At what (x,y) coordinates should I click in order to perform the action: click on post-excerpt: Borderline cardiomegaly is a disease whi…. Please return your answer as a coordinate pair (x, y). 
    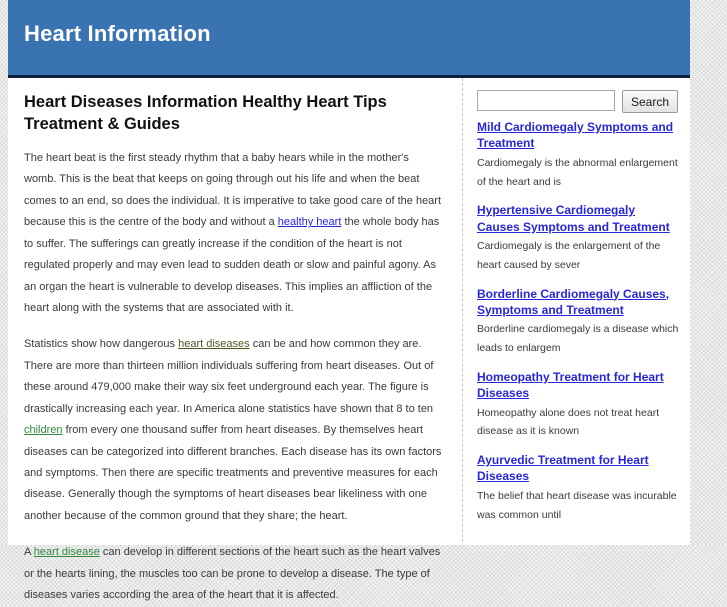
    Looking at the image, I should click on (578, 339).